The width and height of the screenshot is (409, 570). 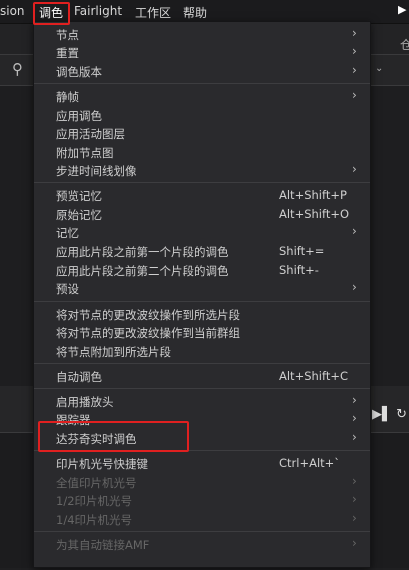 What do you see at coordinates (202, 545) in the screenshot?
I see `menu-item-auto-link-amf: 为其自动链接AMF ›` at bounding box center [202, 545].